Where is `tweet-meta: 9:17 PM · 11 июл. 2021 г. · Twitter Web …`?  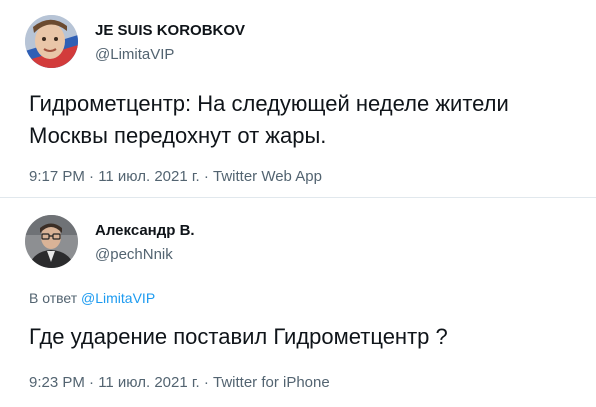 tweet-meta: 9:17 PM · 11 июл. 2021 г. · Twitter Web … is located at coordinates (175, 176).